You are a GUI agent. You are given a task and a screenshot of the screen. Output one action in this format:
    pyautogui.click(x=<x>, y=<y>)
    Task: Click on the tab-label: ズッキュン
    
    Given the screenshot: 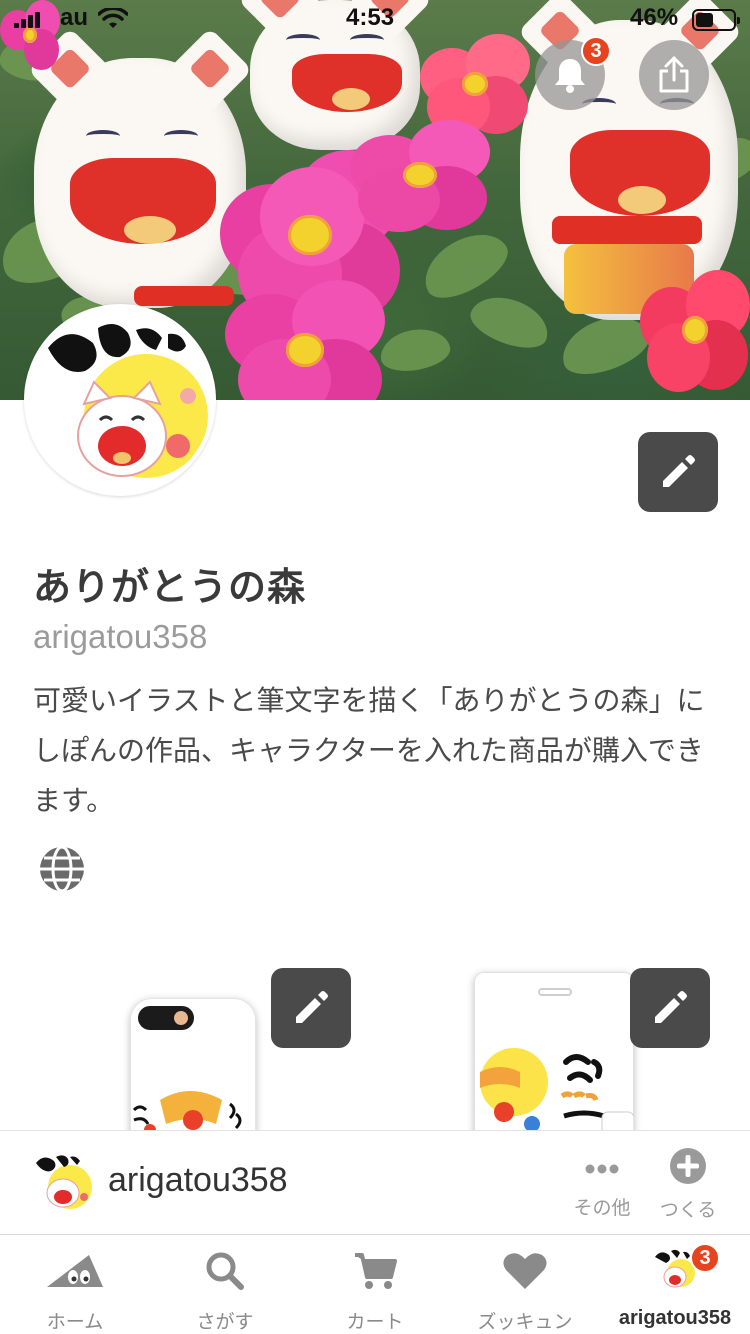 What is the action you would take?
    pyautogui.click(x=525, y=1322)
    